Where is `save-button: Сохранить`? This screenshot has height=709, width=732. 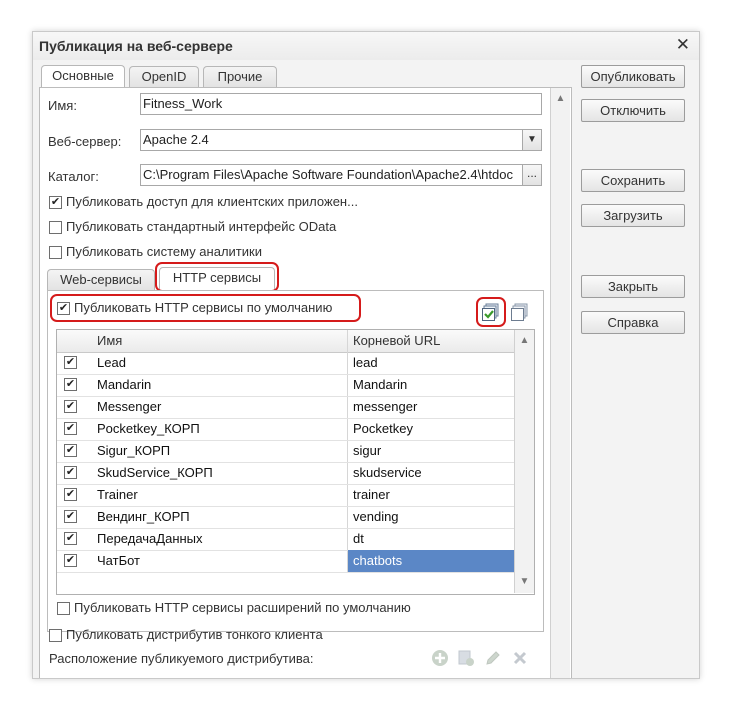
save-button: Сохранить is located at coordinates (633, 180).